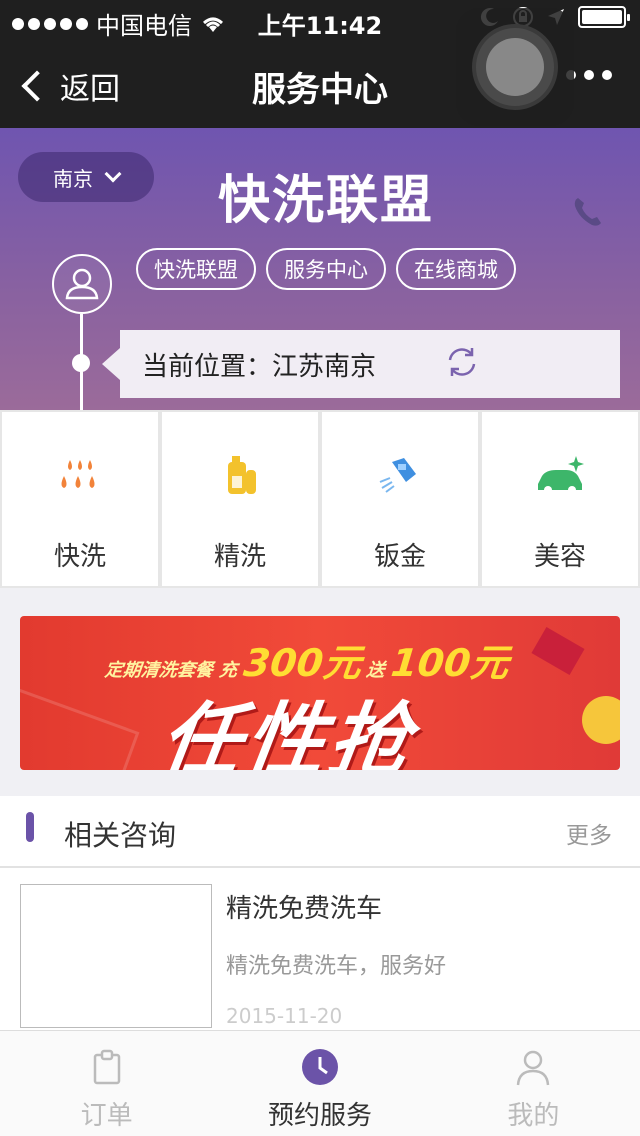 The height and width of the screenshot is (1136, 640). Describe the element at coordinates (336, 966) in the screenshot. I see `news-description: 精洗免费洗车，服务好` at that location.